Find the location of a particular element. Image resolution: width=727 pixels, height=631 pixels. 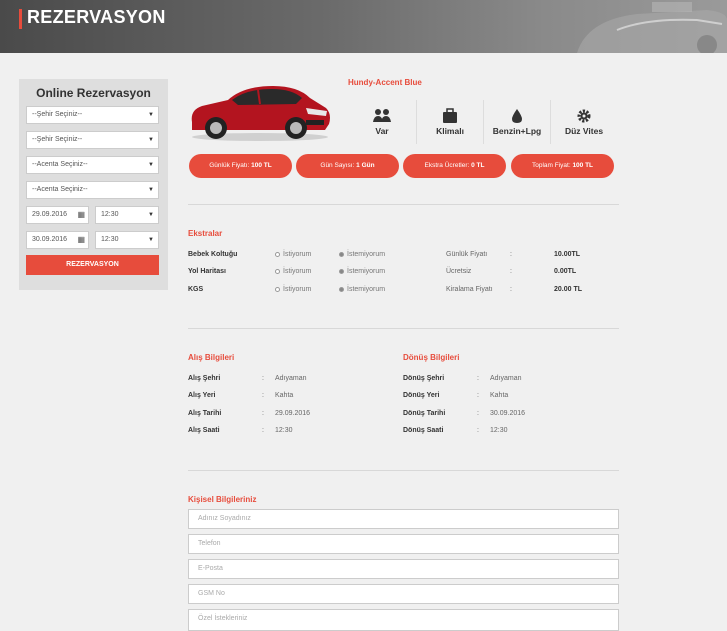

pickup-label: Alış Tarihi is located at coordinates (205, 413).